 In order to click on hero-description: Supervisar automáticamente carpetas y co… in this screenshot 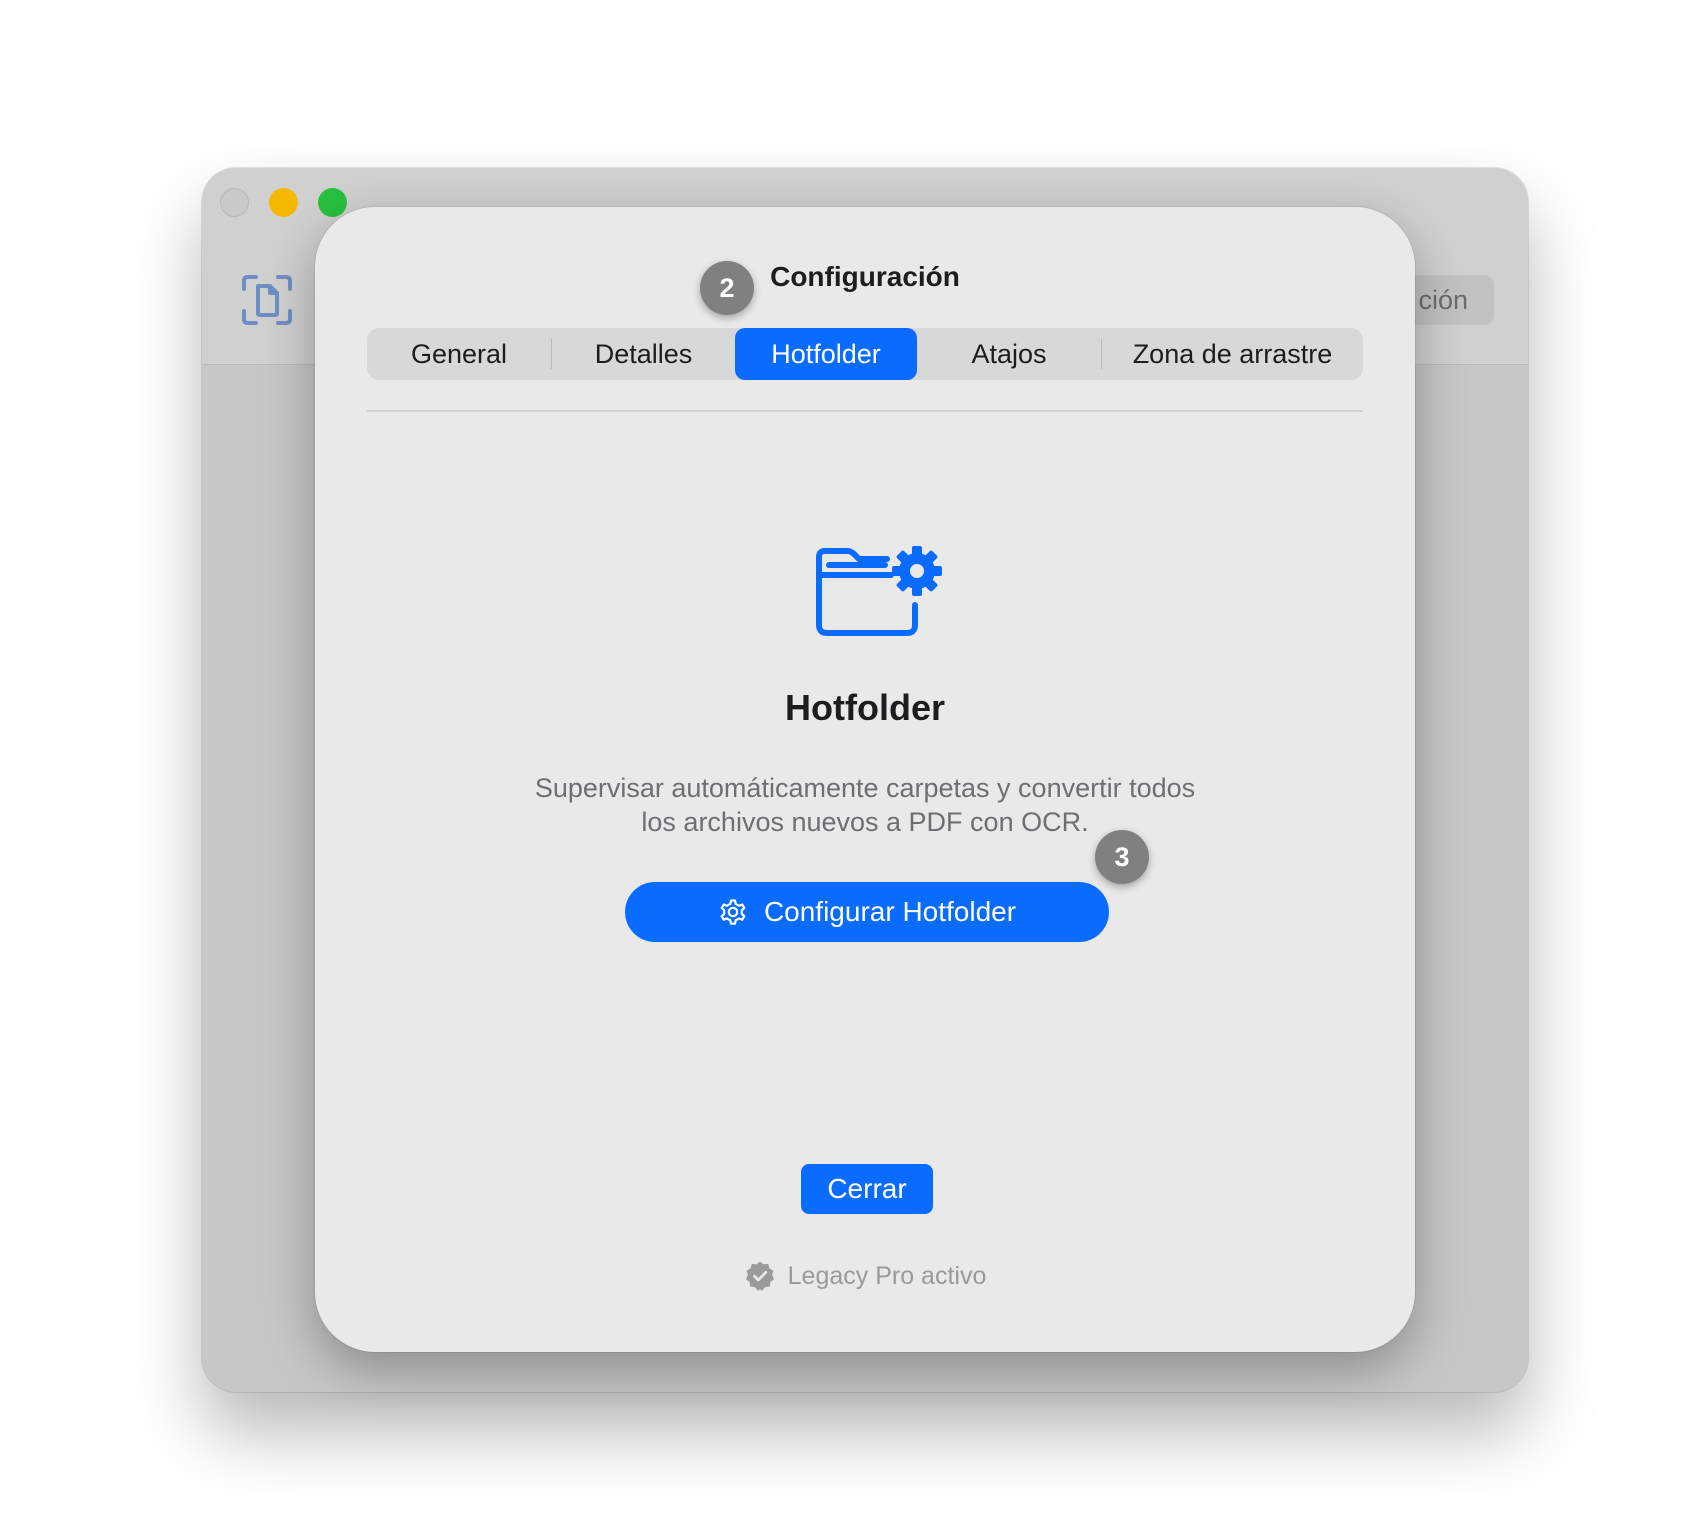, I will do `click(865, 805)`.